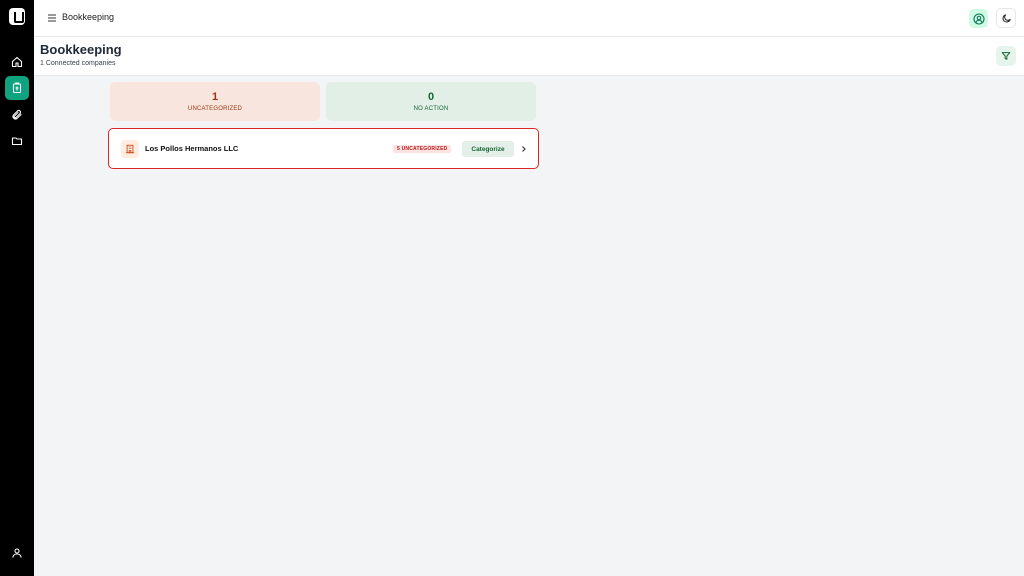 Image resolution: width=1024 pixels, height=576 pixels. Describe the element at coordinates (81, 49) in the screenshot. I see `page-title: Bookkeeping` at that location.